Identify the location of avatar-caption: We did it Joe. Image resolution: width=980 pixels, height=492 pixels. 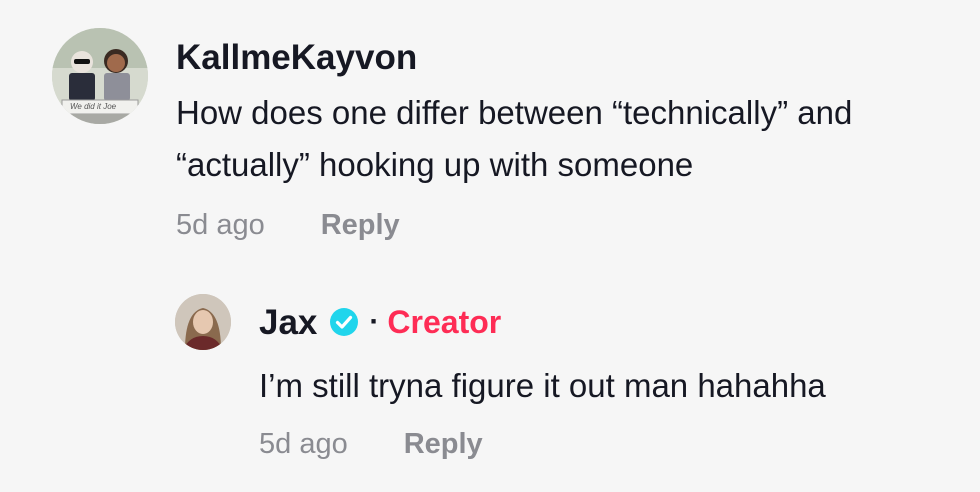
(93, 106).